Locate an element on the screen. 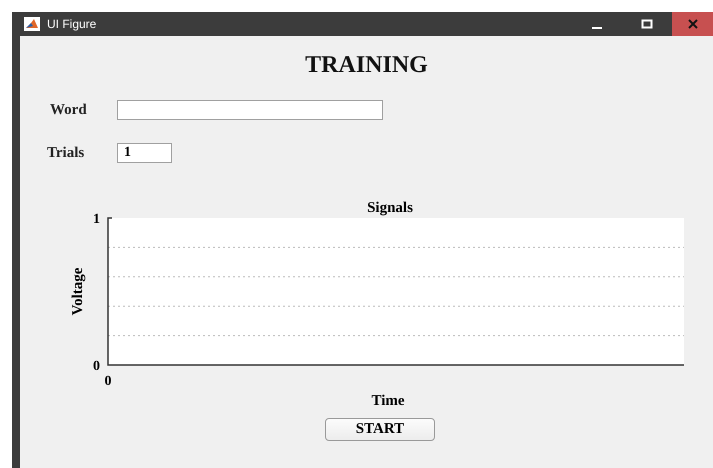 The width and height of the screenshot is (713, 468). axis-label: Time is located at coordinates (388, 401).